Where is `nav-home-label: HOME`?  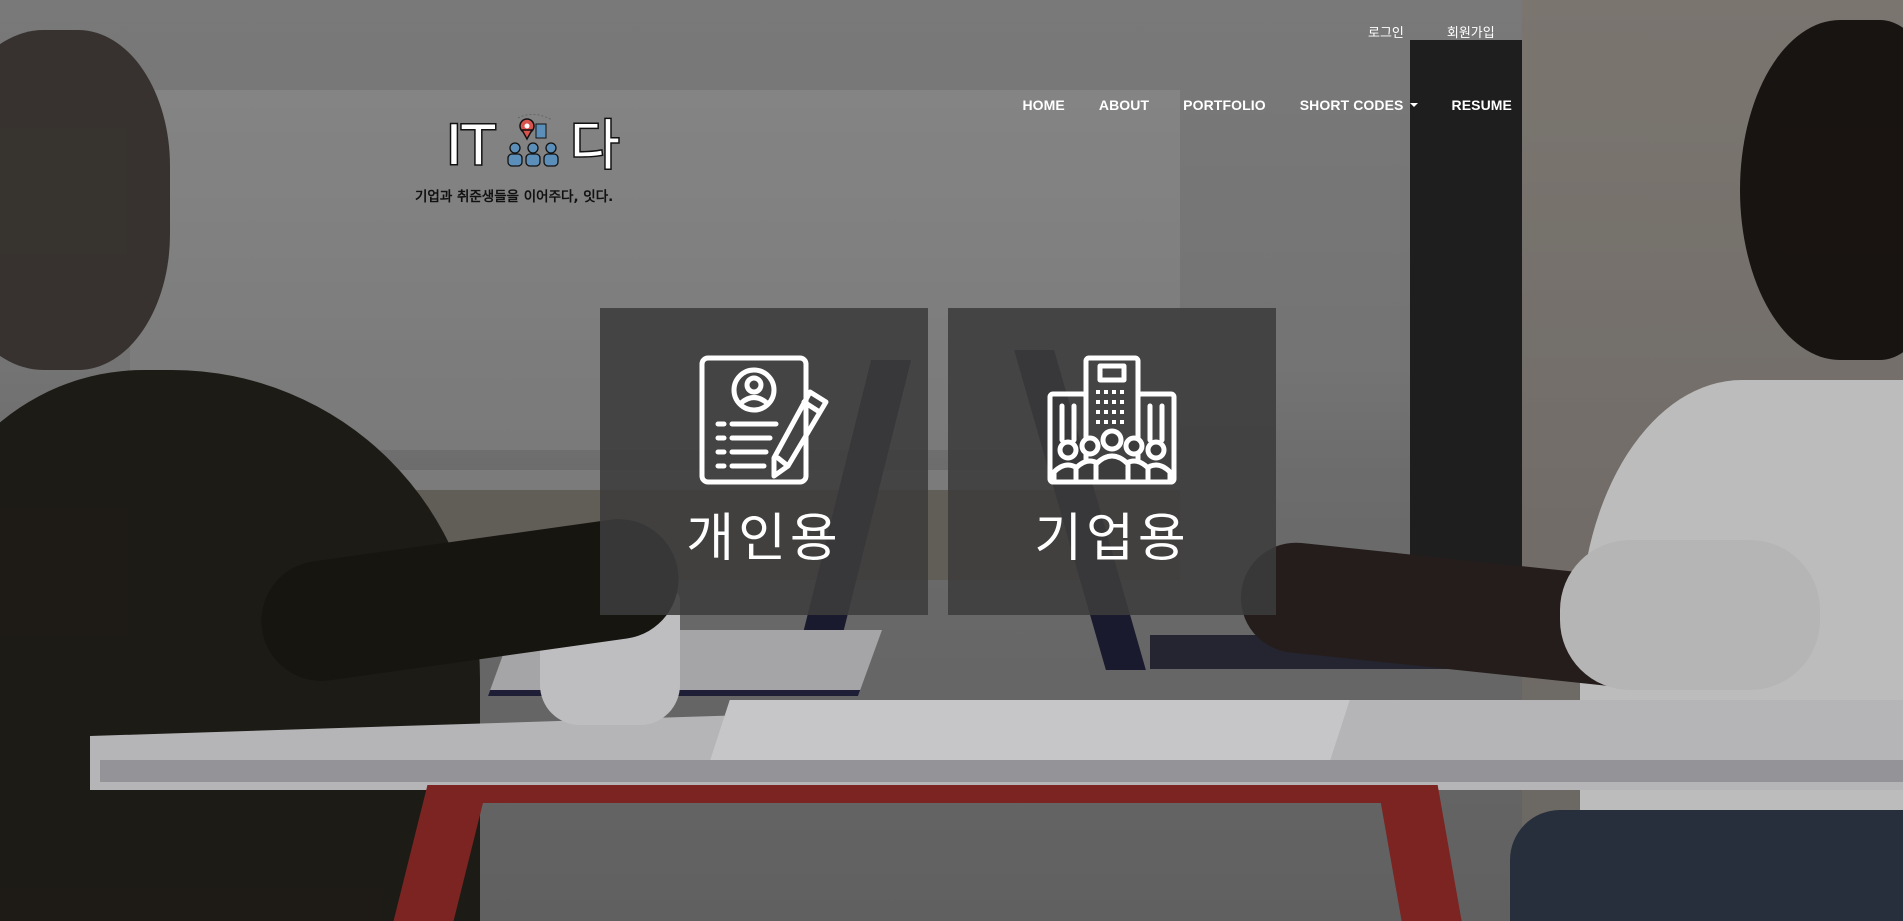
nav-home-label: HOME is located at coordinates (1043, 105).